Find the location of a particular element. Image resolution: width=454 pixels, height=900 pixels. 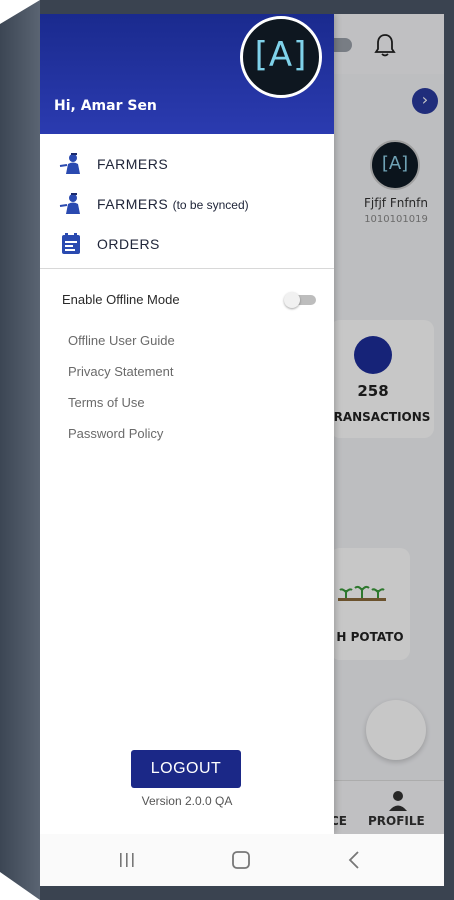

offline-mode-toggle is located at coordinates (300, 300).